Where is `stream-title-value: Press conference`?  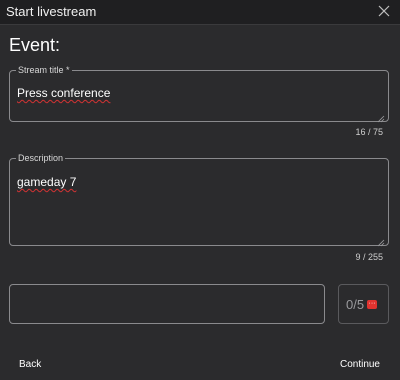 stream-title-value: Press conference is located at coordinates (63, 93).